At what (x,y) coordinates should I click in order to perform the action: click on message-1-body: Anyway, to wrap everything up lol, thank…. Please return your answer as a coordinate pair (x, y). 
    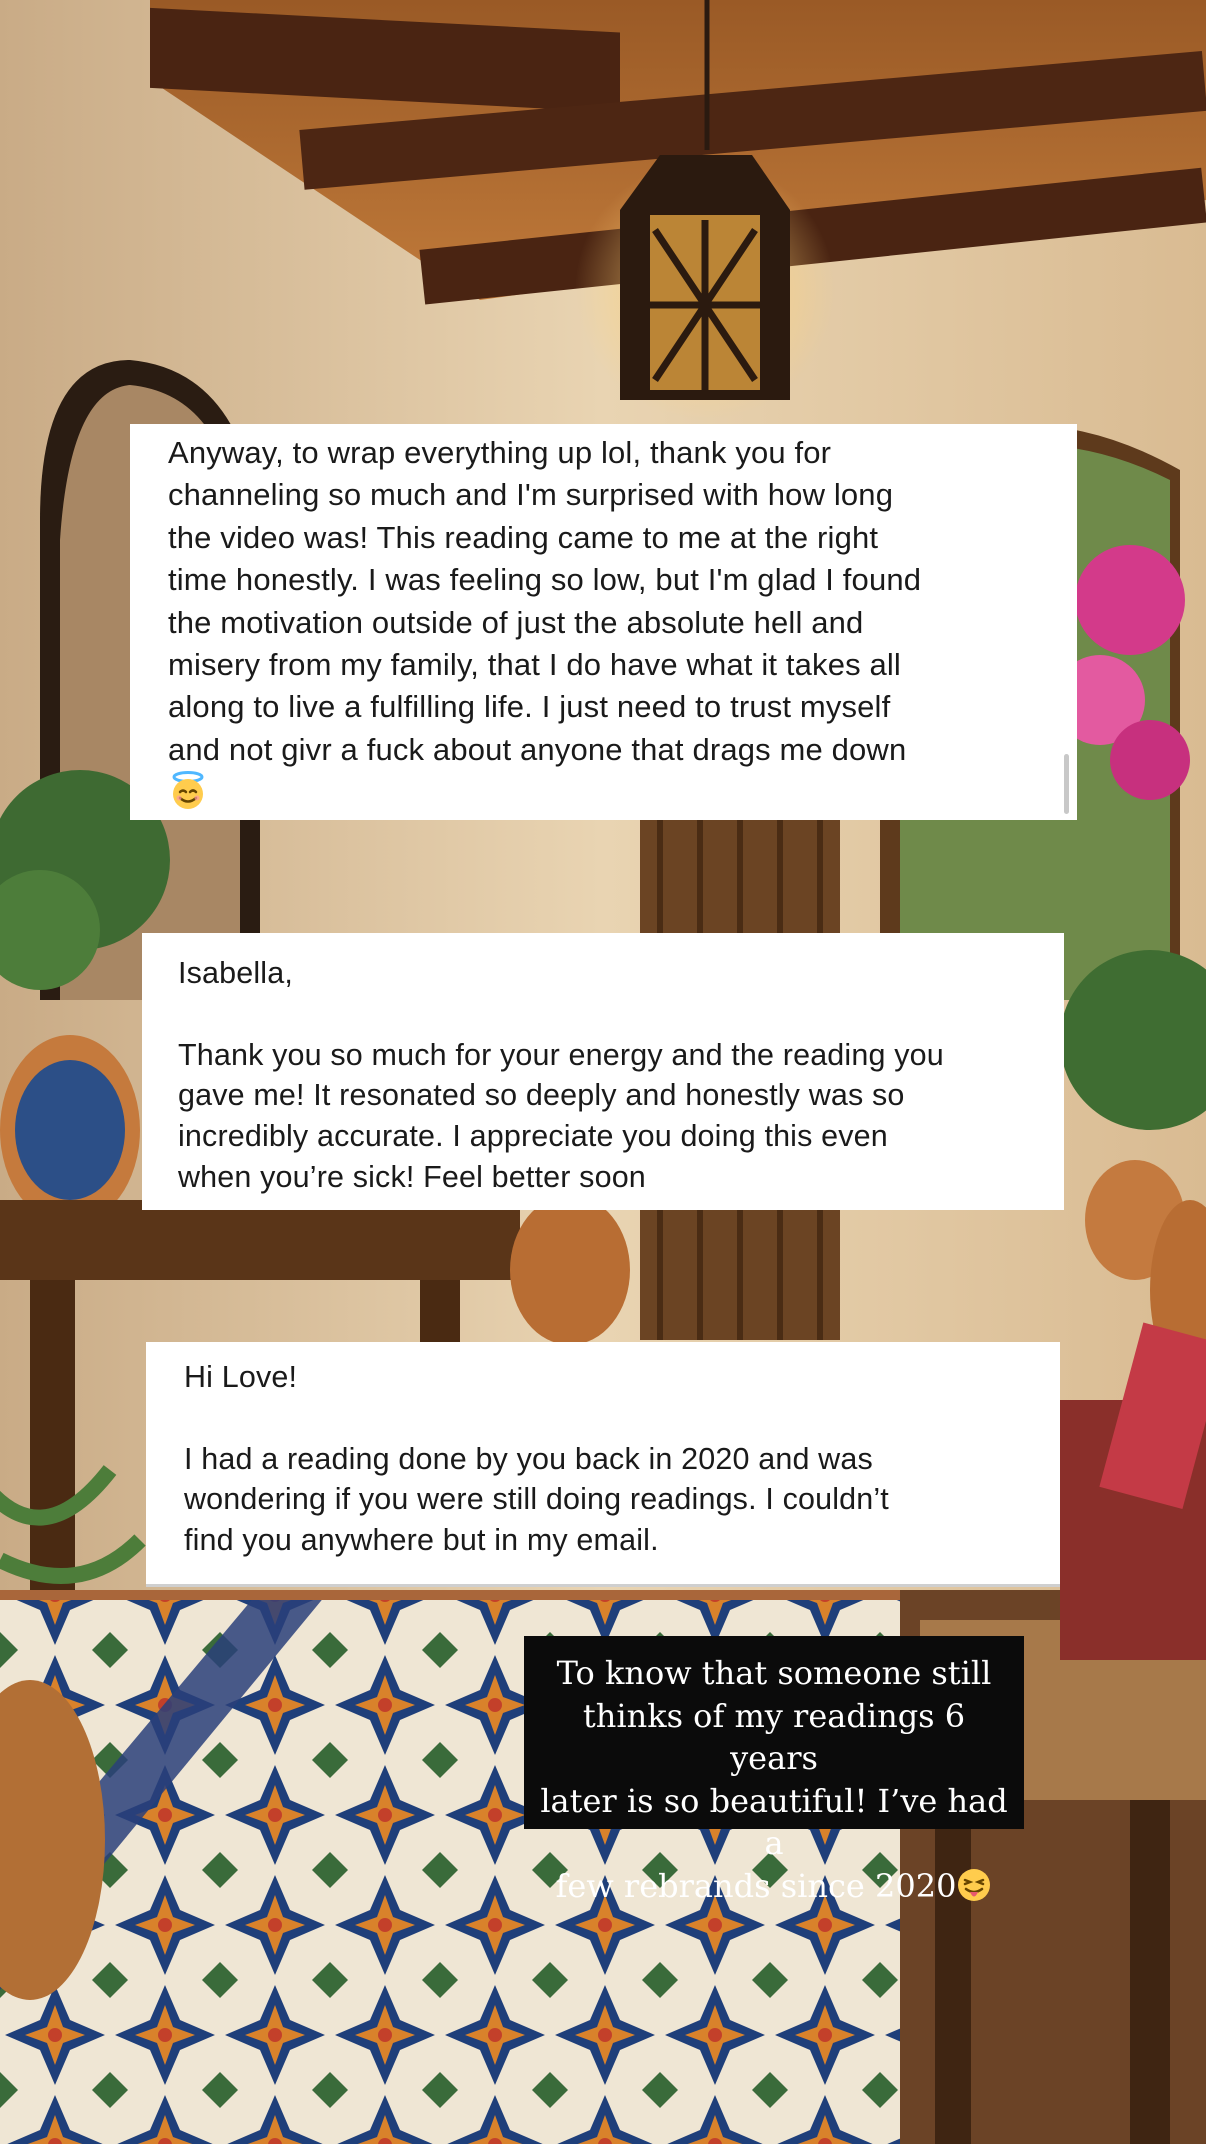
    Looking at the image, I should click on (545, 601).